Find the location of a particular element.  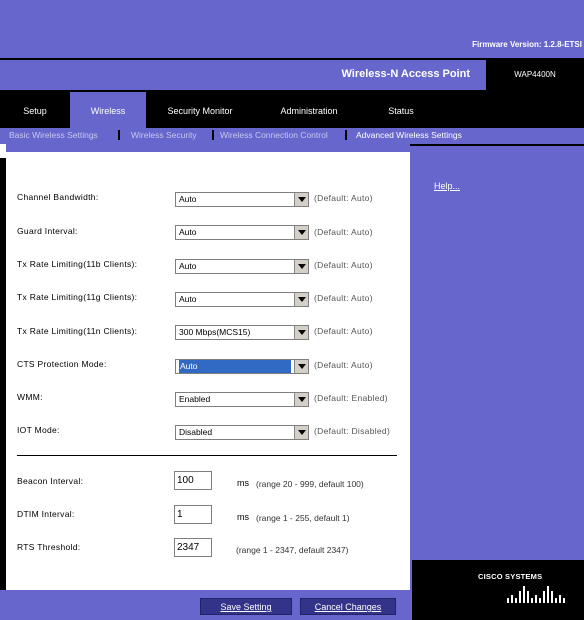

tab-wireless: Wireless is located at coordinates (108, 110).